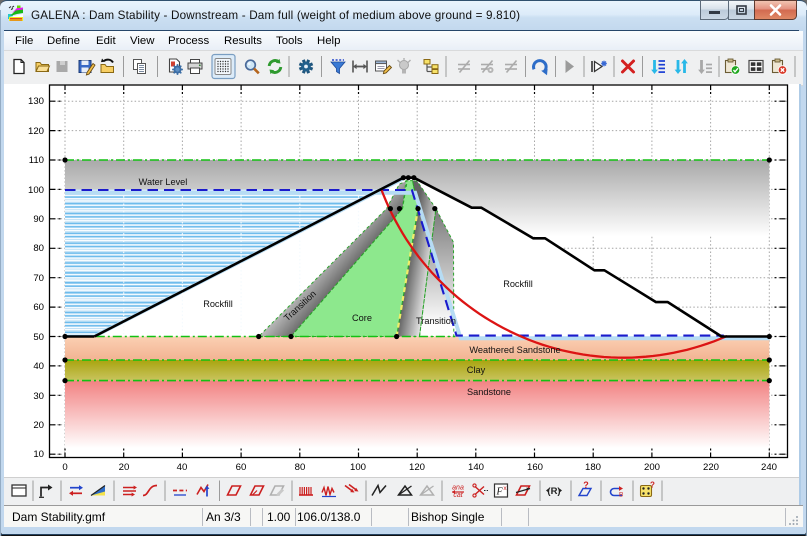 The image size is (807, 536). I want to click on svg-text: Water Level, so click(163, 182).